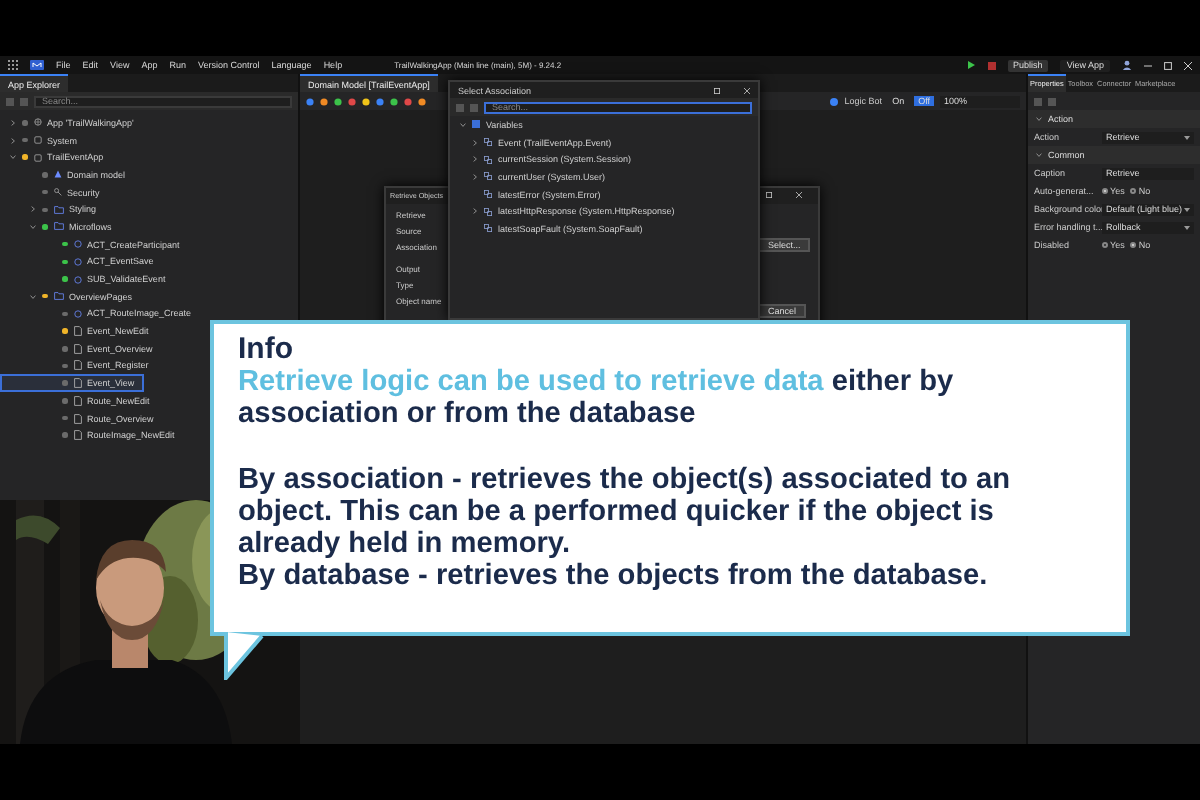 This screenshot has width=1200, height=800. I want to click on user-icon, so click(1127, 65).